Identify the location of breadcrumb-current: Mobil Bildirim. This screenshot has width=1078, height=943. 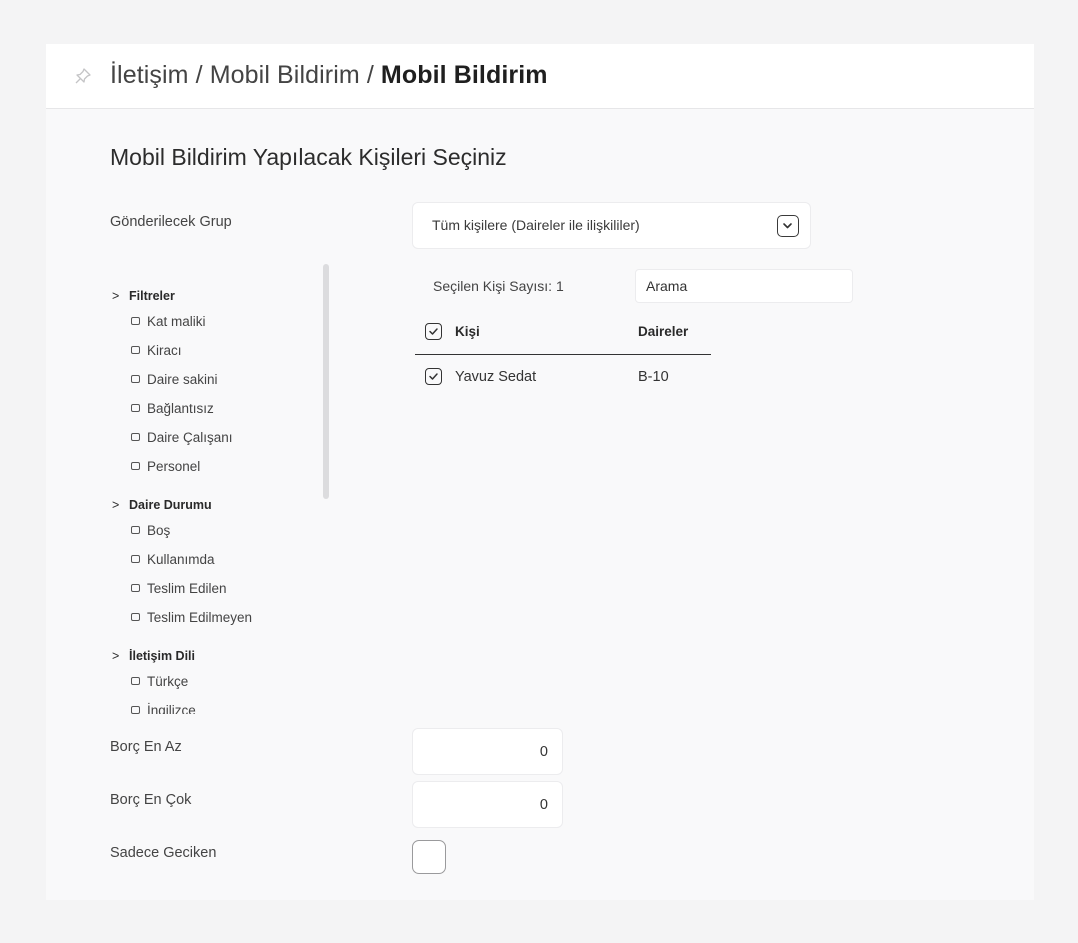
(464, 75).